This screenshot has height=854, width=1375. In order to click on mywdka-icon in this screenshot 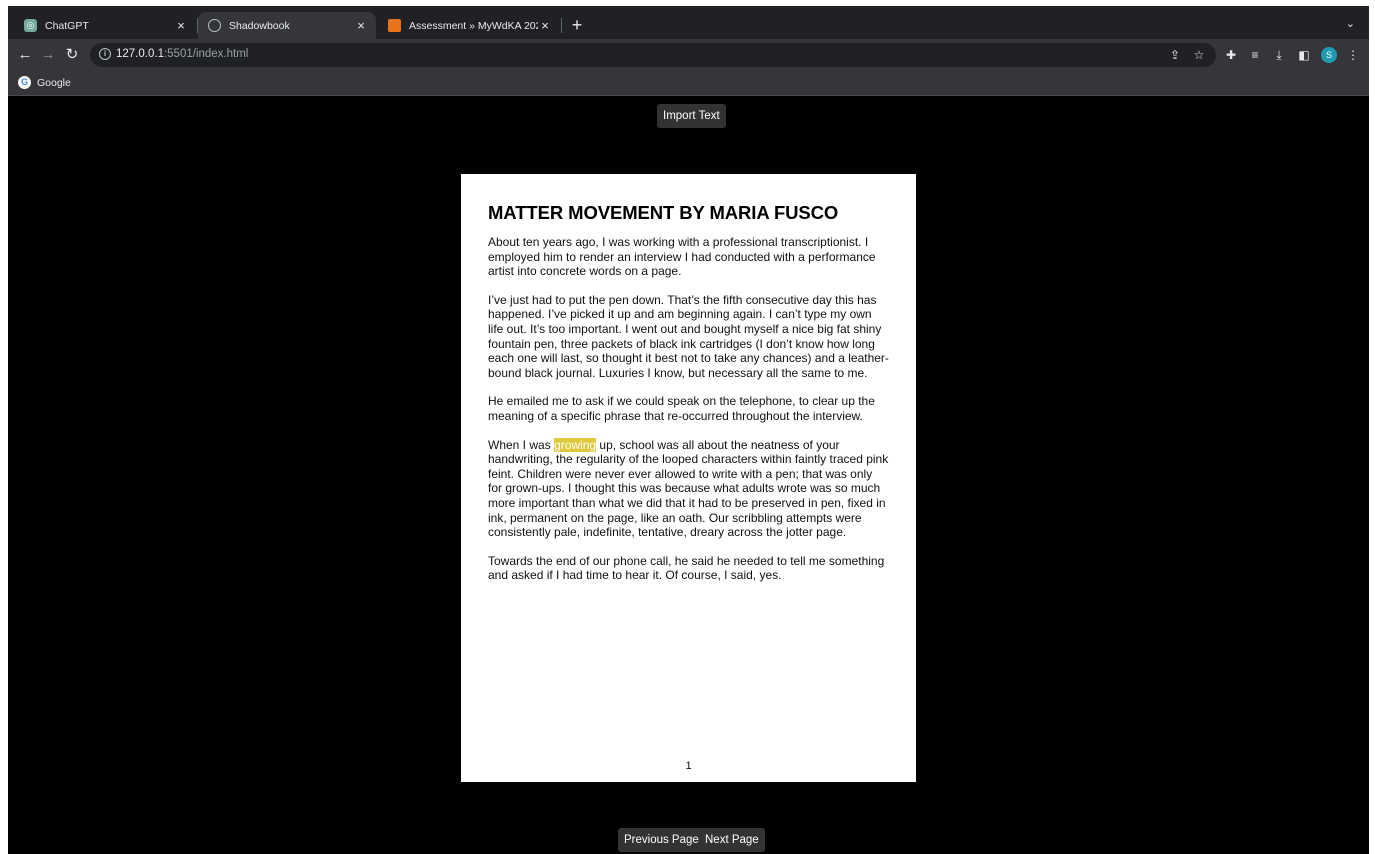, I will do `click(394, 25)`.